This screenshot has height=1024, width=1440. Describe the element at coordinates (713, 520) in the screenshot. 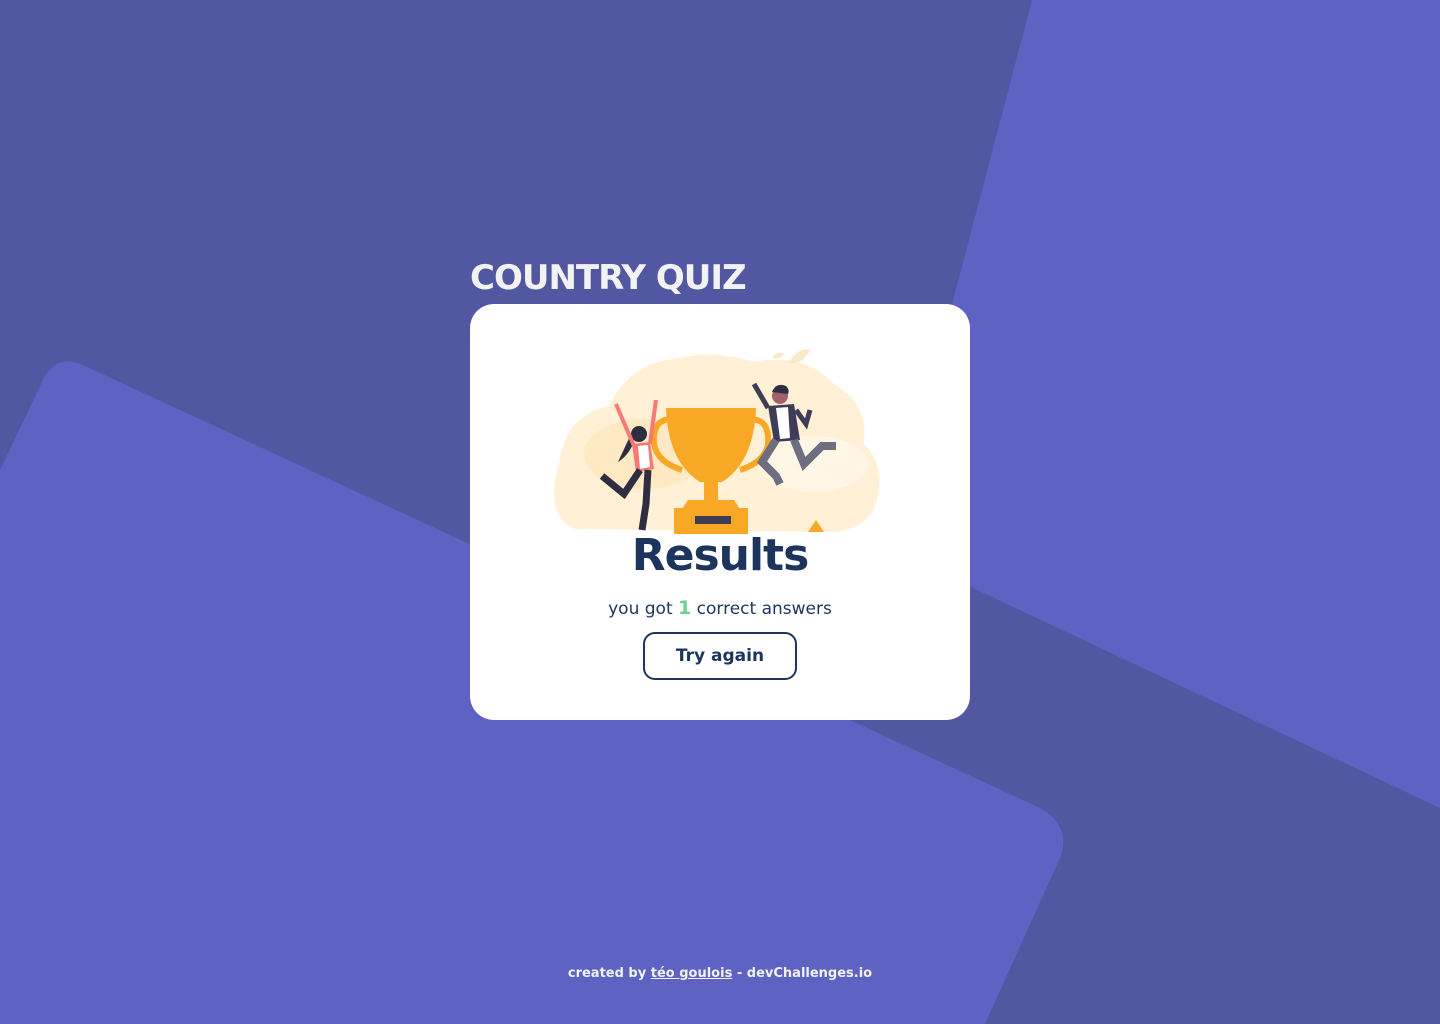

I see `trophy-plate` at that location.